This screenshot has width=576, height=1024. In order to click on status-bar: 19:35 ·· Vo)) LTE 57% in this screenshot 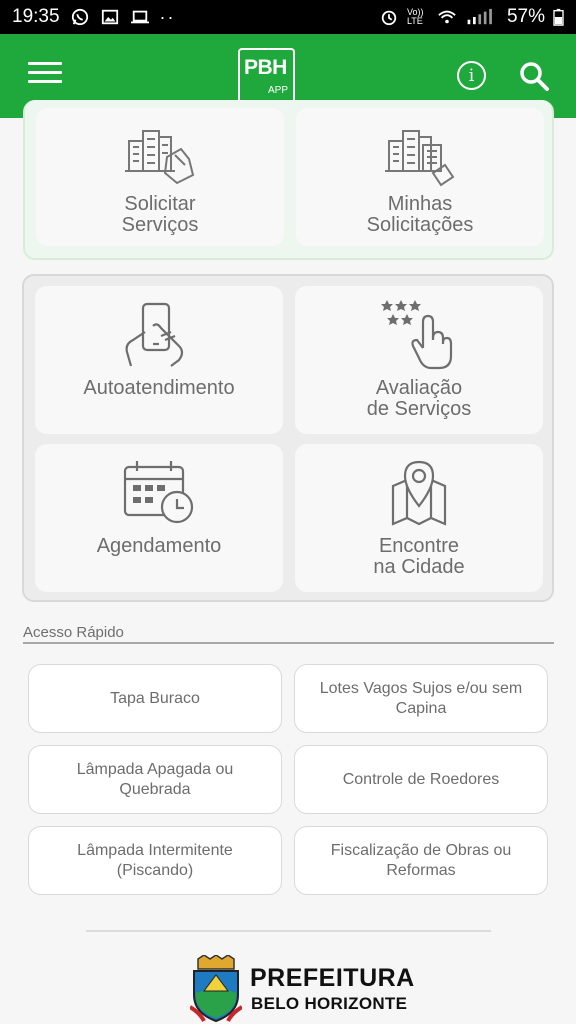, I will do `click(288, 17)`.